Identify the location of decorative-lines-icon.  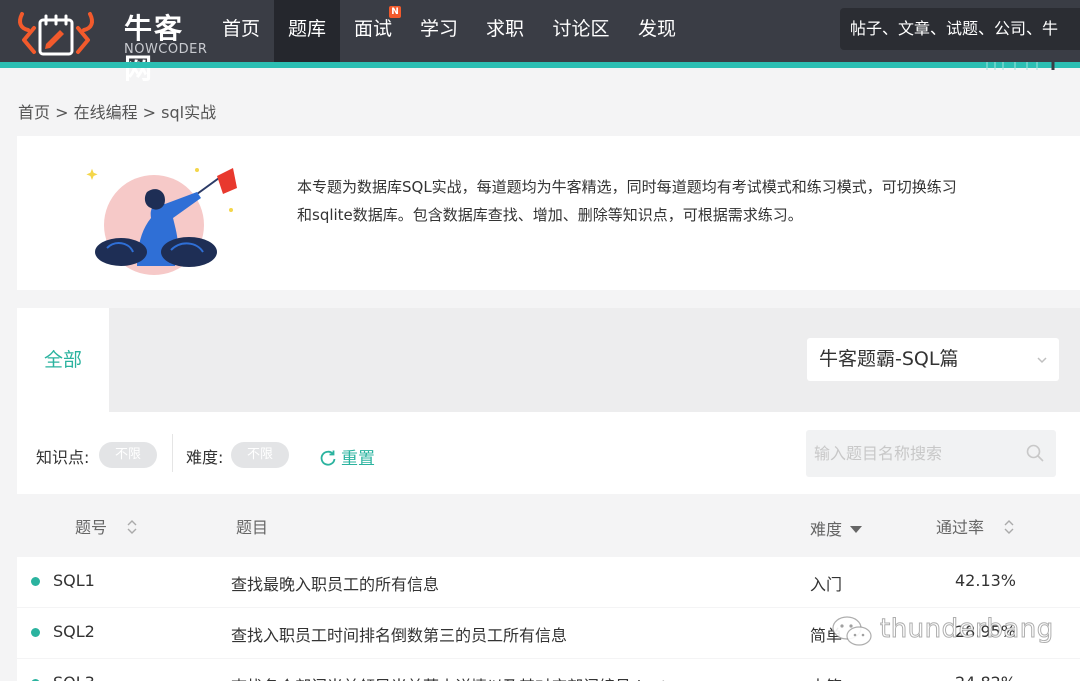
(1020, 66).